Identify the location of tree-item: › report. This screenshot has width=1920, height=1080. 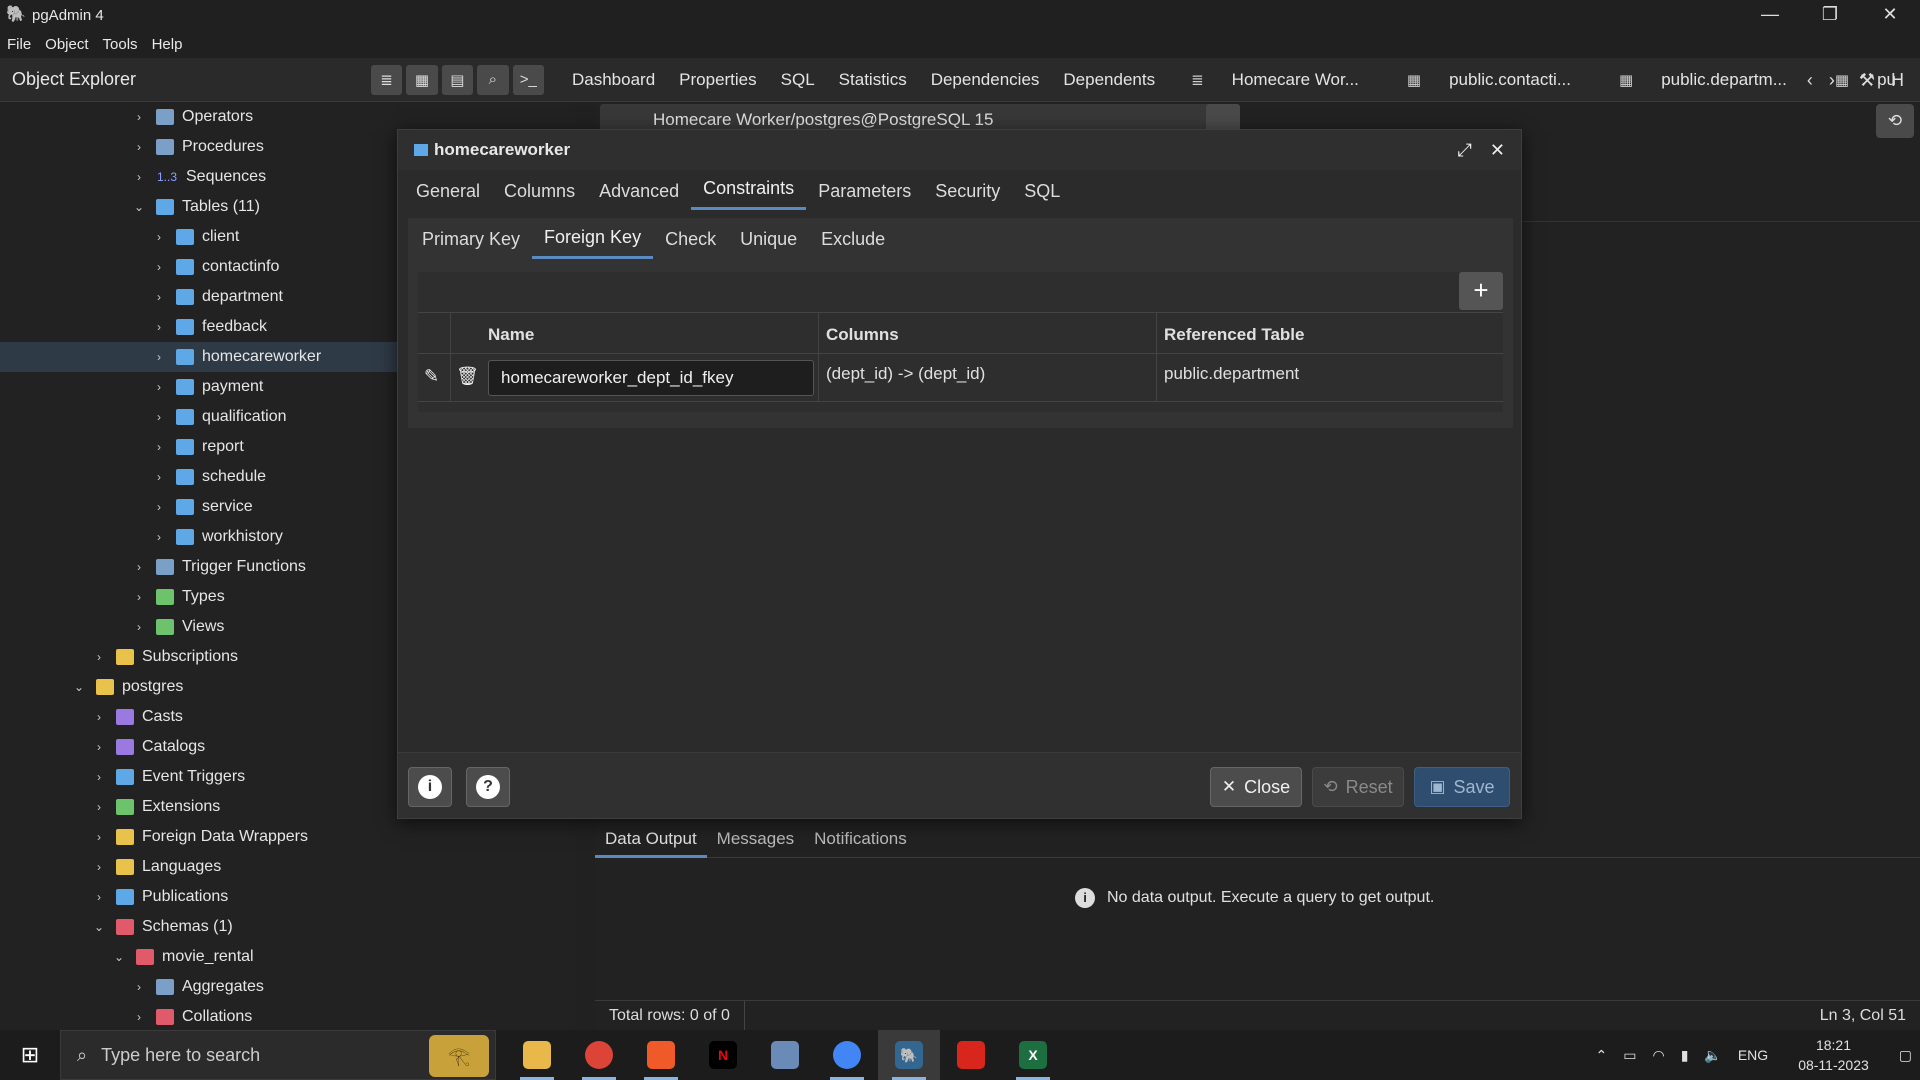
(198, 447).